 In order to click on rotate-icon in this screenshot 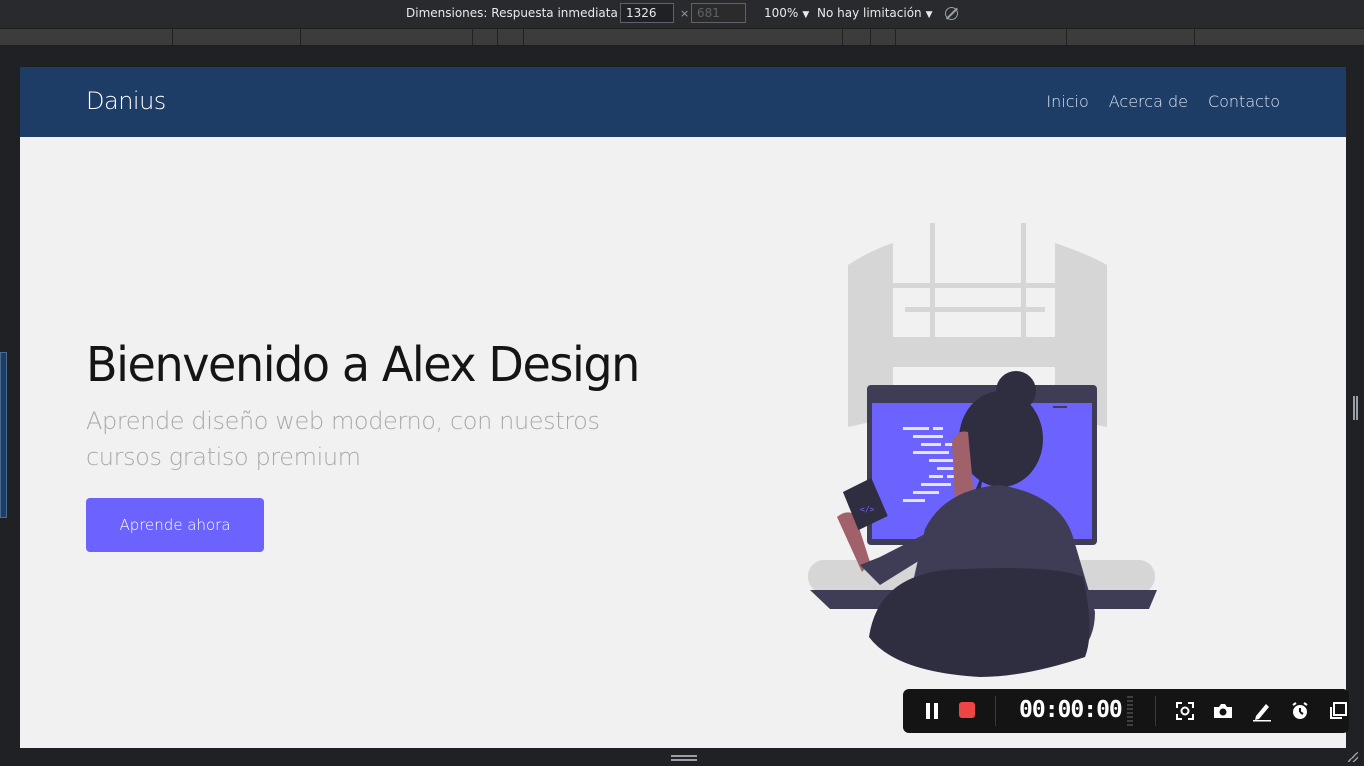, I will do `click(951, 13)`.